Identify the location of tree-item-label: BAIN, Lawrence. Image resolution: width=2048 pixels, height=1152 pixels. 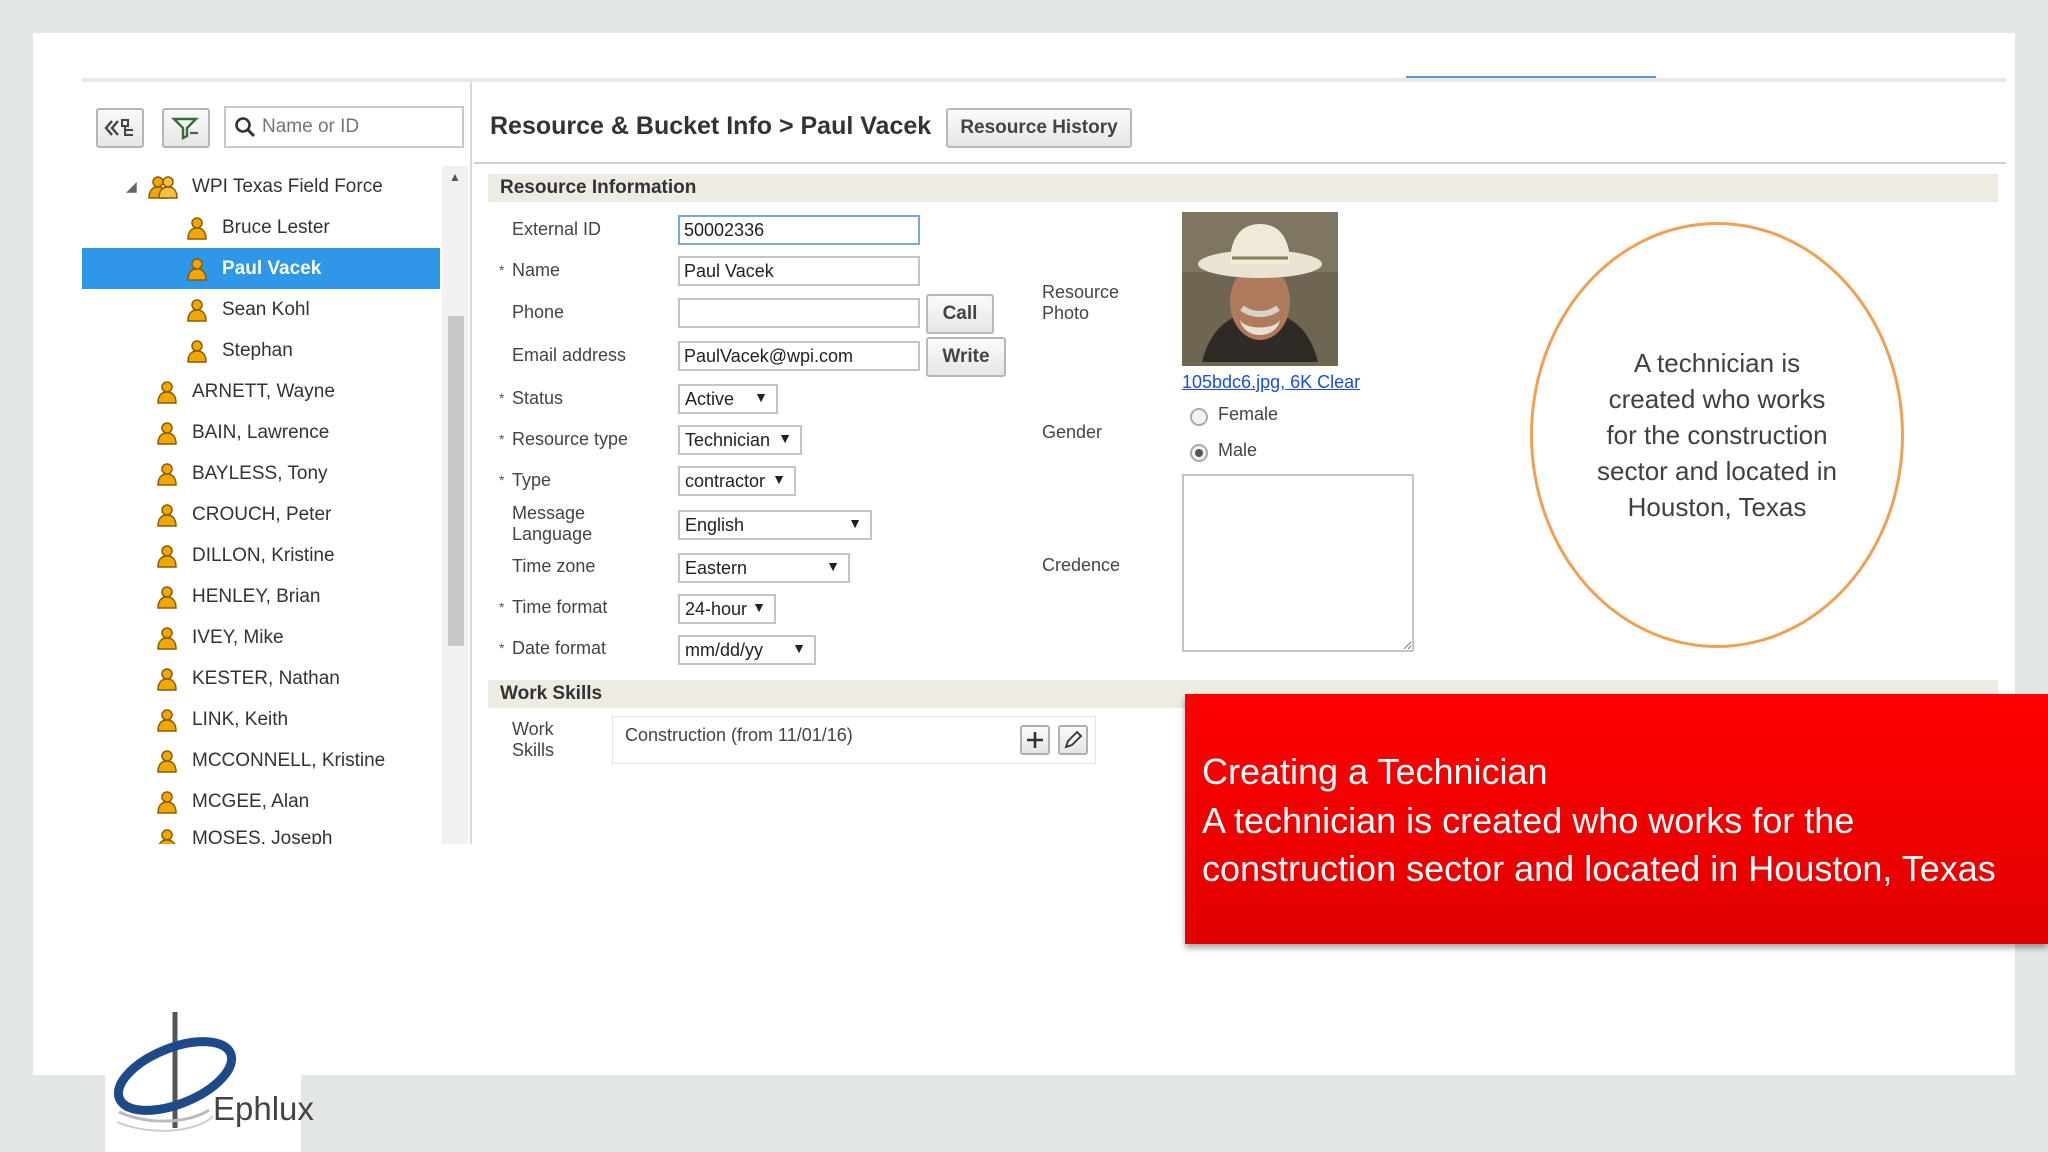
(261, 432).